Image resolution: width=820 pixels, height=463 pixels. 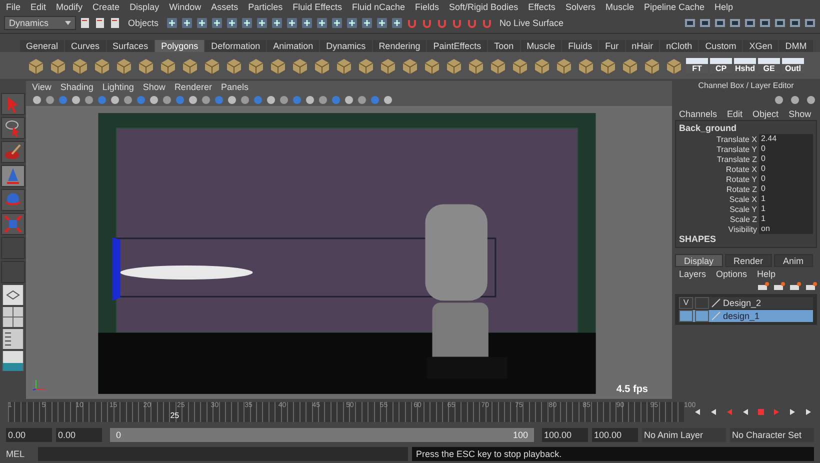 I want to click on menu-item: Assets, so click(x=224, y=7).